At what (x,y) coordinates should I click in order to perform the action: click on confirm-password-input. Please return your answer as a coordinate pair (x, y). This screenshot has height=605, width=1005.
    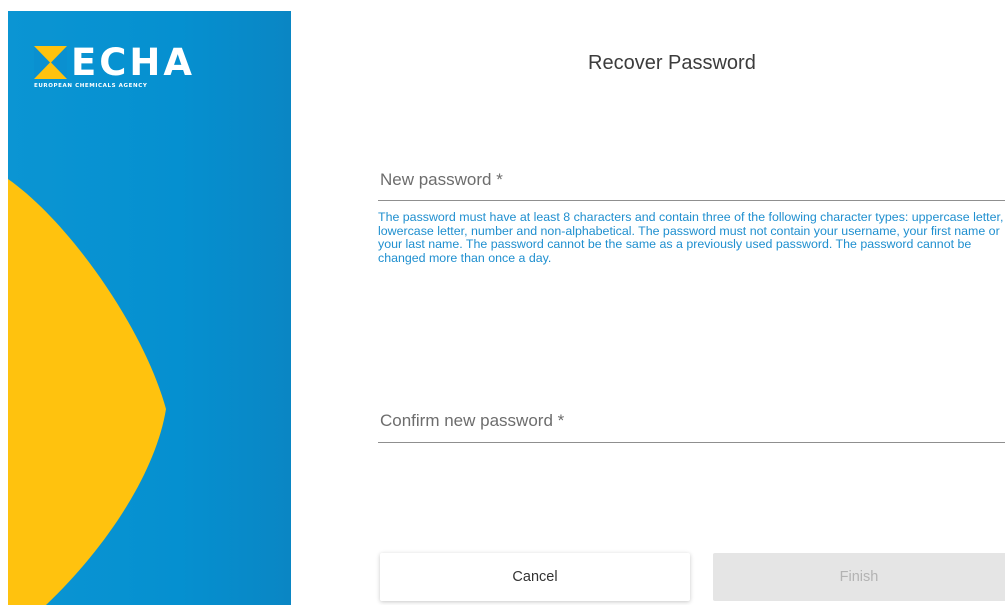
    Looking at the image, I should click on (684, 421).